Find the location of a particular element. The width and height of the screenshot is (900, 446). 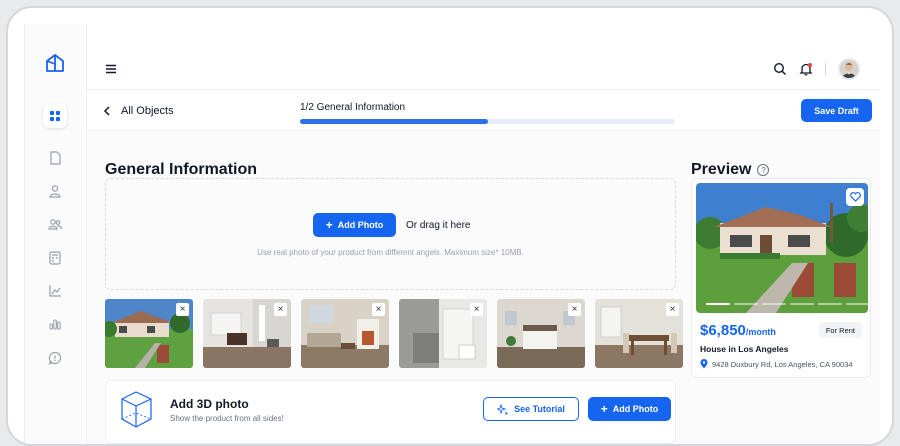

listing-price: $6,850/month is located at coordinates (738, 330).